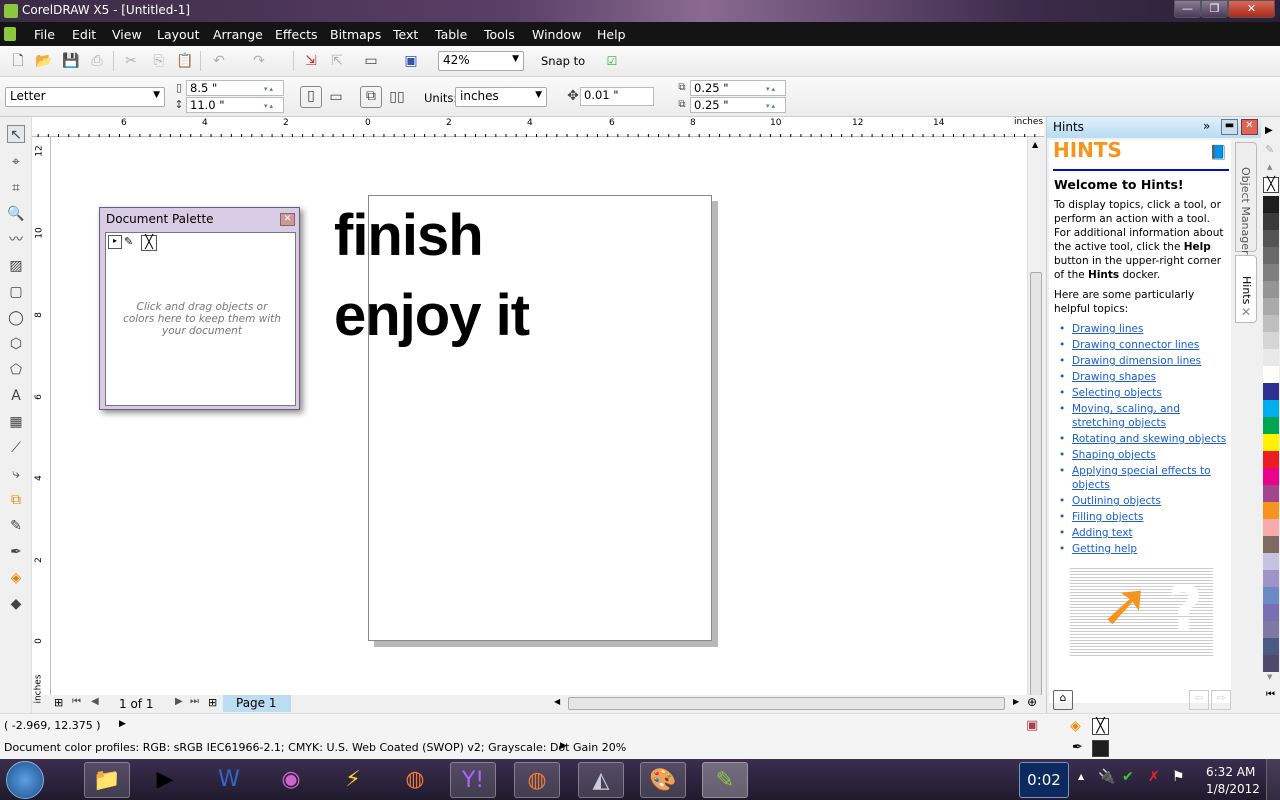  What do you see at coordinates (1032, 702) in the screenshot?
I see `zoom-navigator-icon: ⊕` at bounding box center [1032, 702].